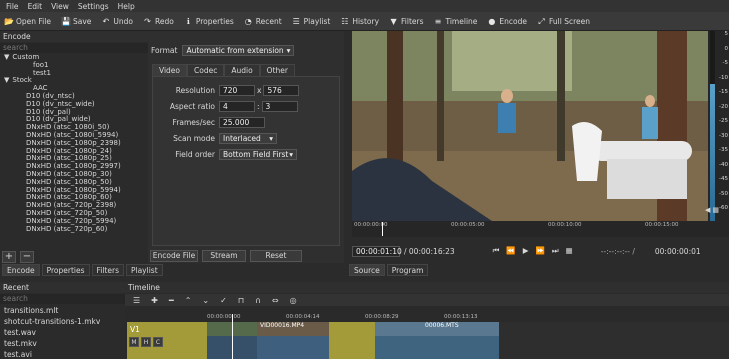 The height and width of the screenshot is (359, 729). I want to click on rewind-icon: ⏪, so click(510, 251).